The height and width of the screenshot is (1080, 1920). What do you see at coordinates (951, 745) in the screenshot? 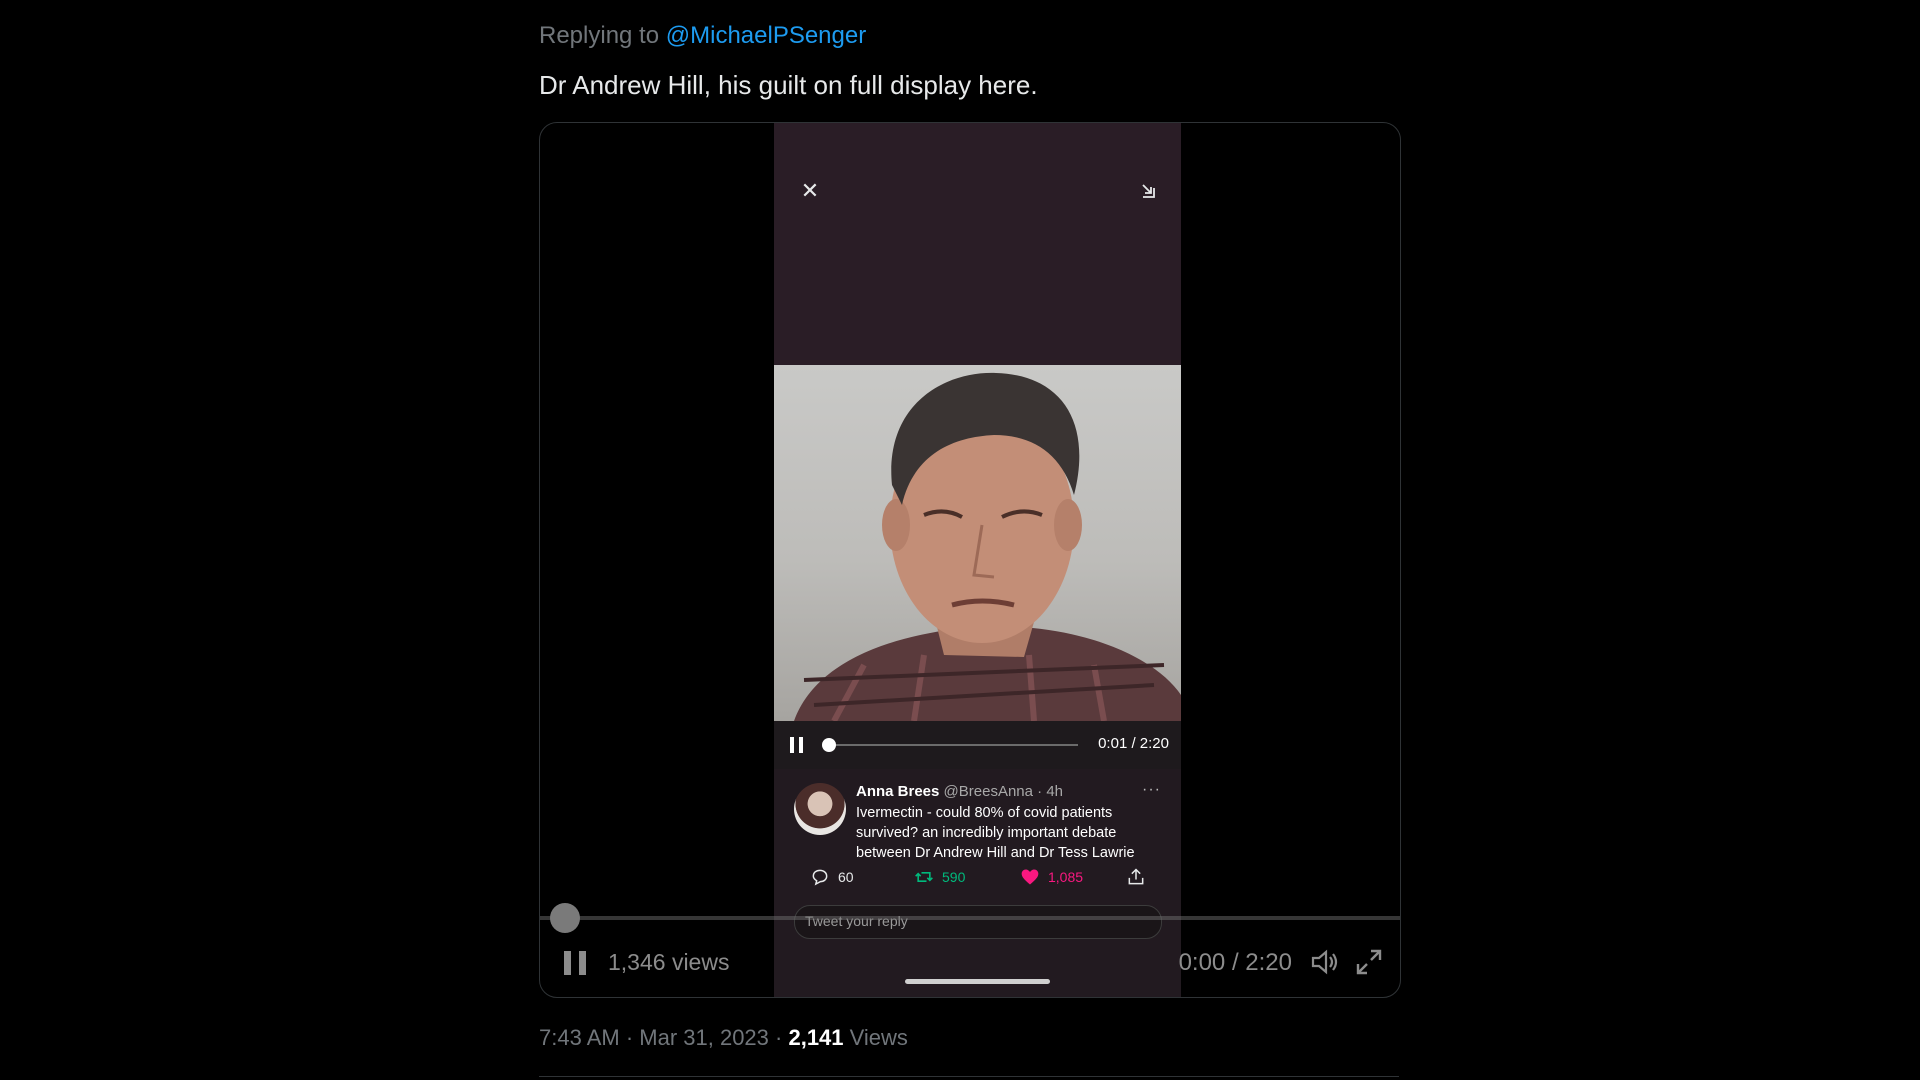
I see `inner-scrub-track` at bounding box center [951, 745].